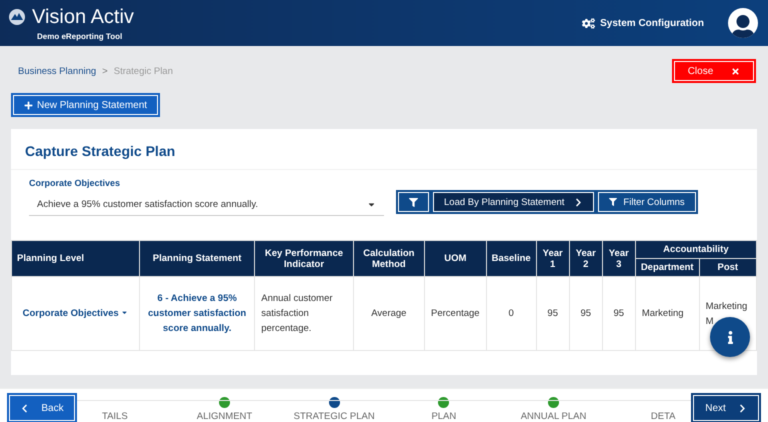  What do you see at coordinates (667, 267) in the screenshot?
I see `column-header: Department` at bounding box center [667, 267].